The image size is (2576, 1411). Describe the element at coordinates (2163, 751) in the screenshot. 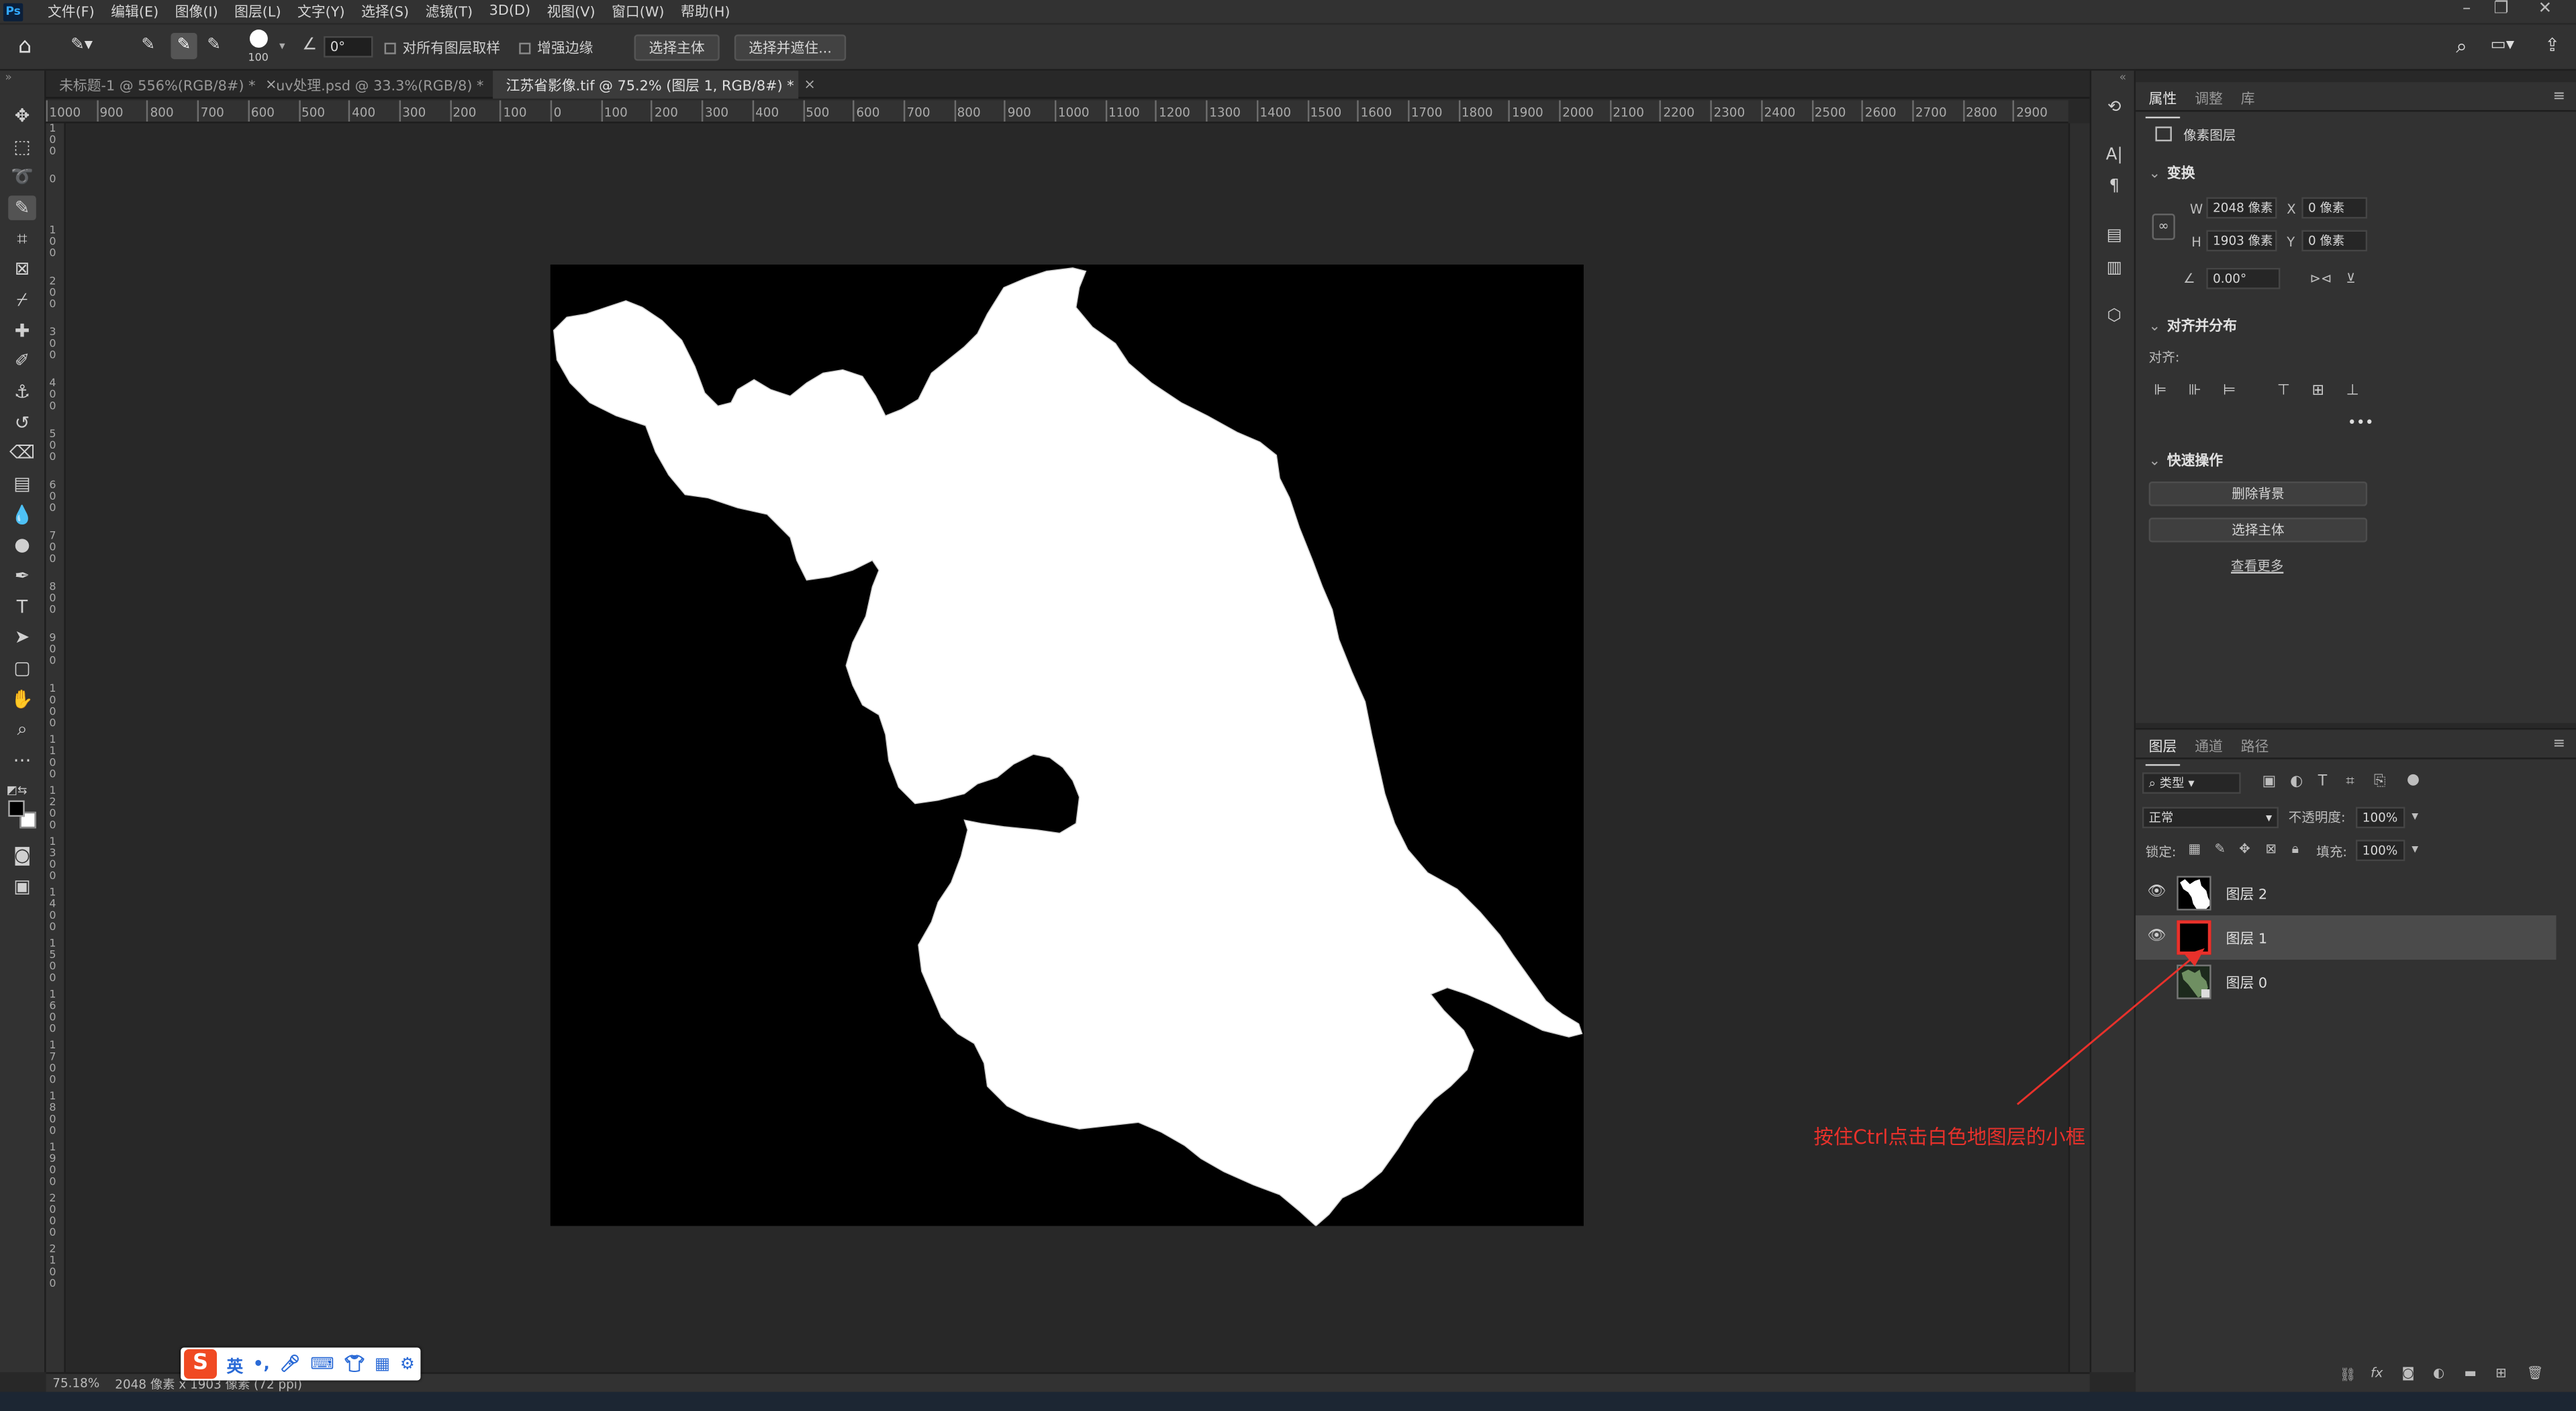

I see `tab-layers: 图层` at that location.